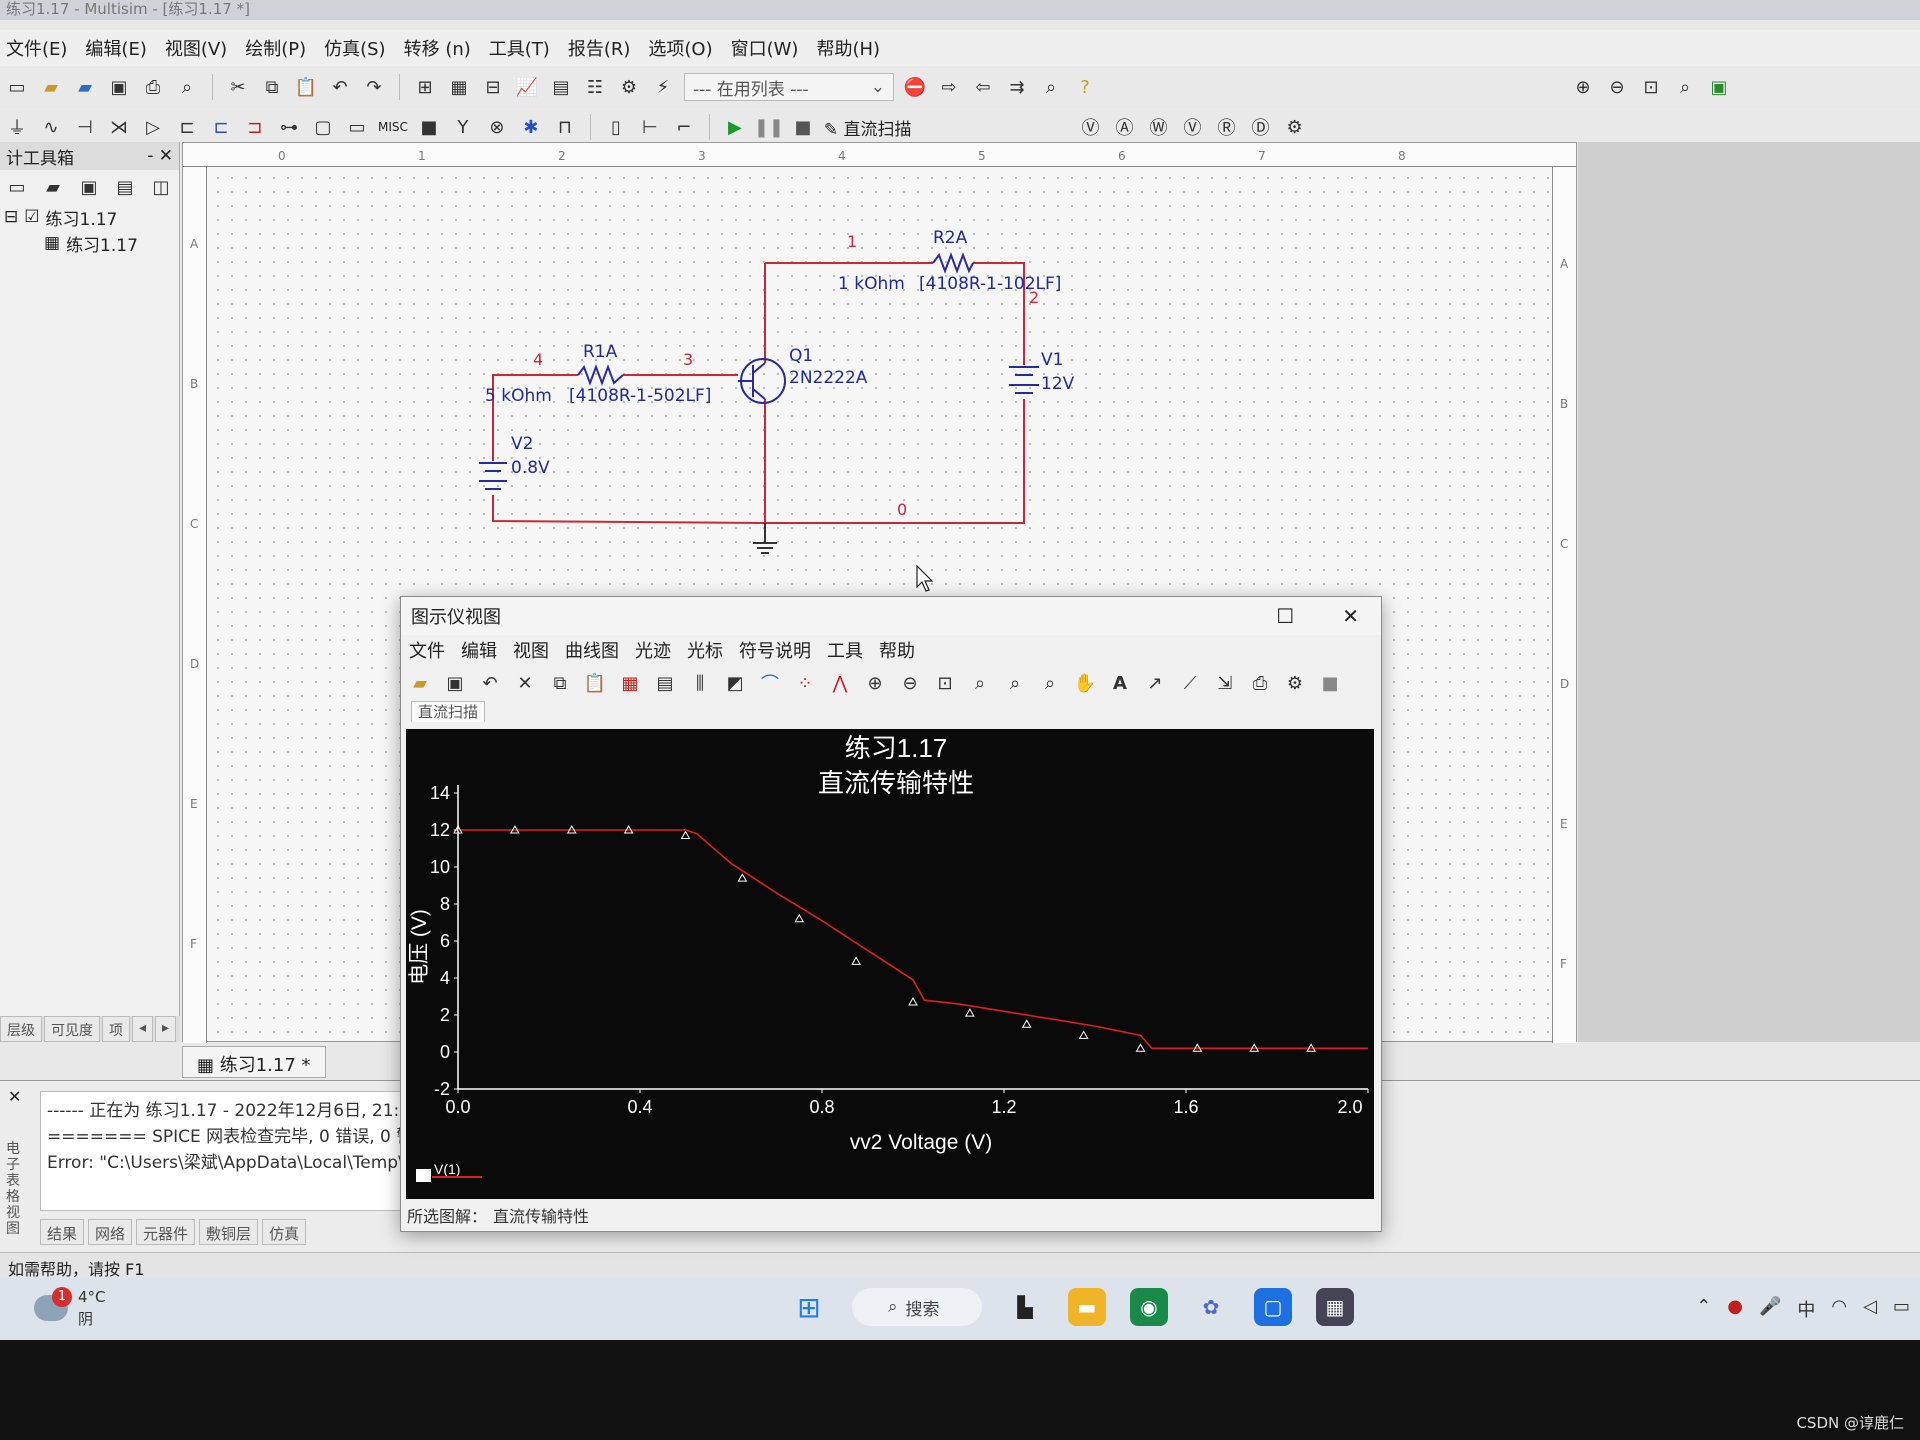 The image size is (1920, 1440). What do you see at coordinates (1735, 1309) in the screenshot?
I see `qq-icon: ●` at bounding box center [1735, 1309].